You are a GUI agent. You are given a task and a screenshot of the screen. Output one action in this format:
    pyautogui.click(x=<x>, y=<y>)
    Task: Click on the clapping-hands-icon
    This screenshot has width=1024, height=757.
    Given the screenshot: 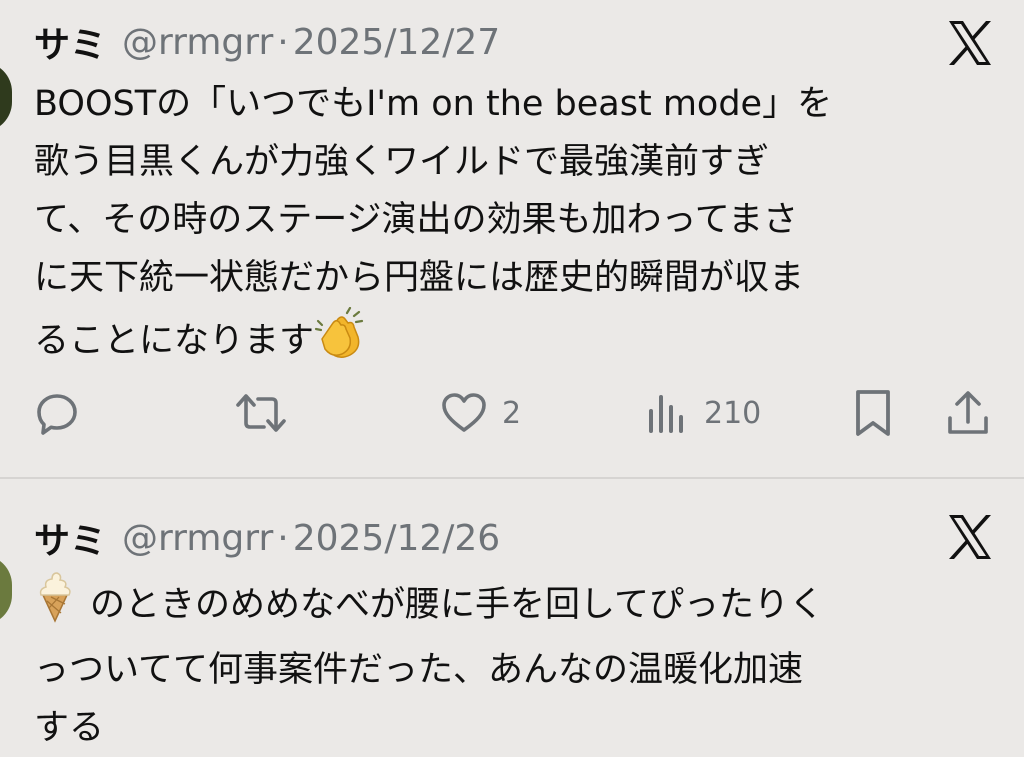 What is the action you would take?
    pyautogui.click(x=340, y=341)
    